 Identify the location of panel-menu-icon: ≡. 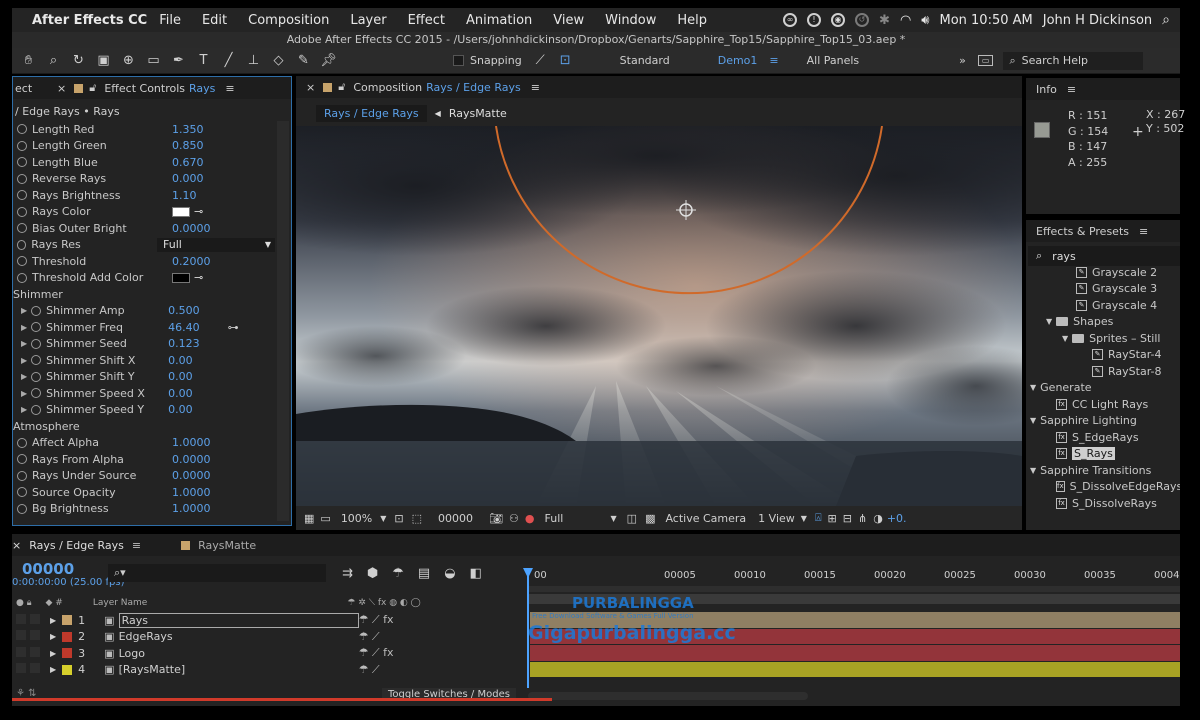
(229, 88).